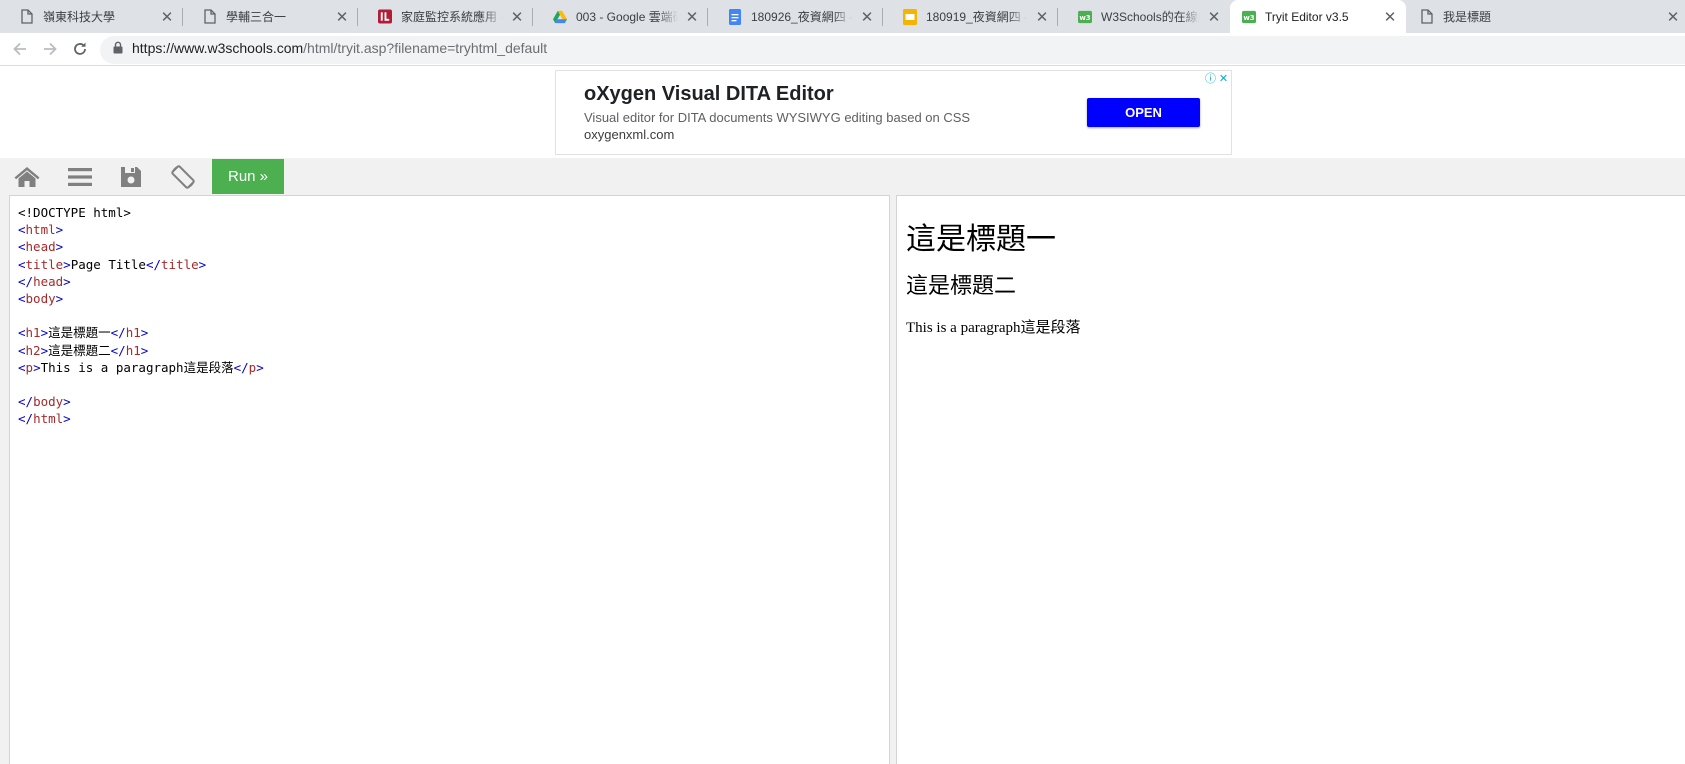 This screenshot has height=764, width=1685. I want to click on lock-icon, so click(118, 50).